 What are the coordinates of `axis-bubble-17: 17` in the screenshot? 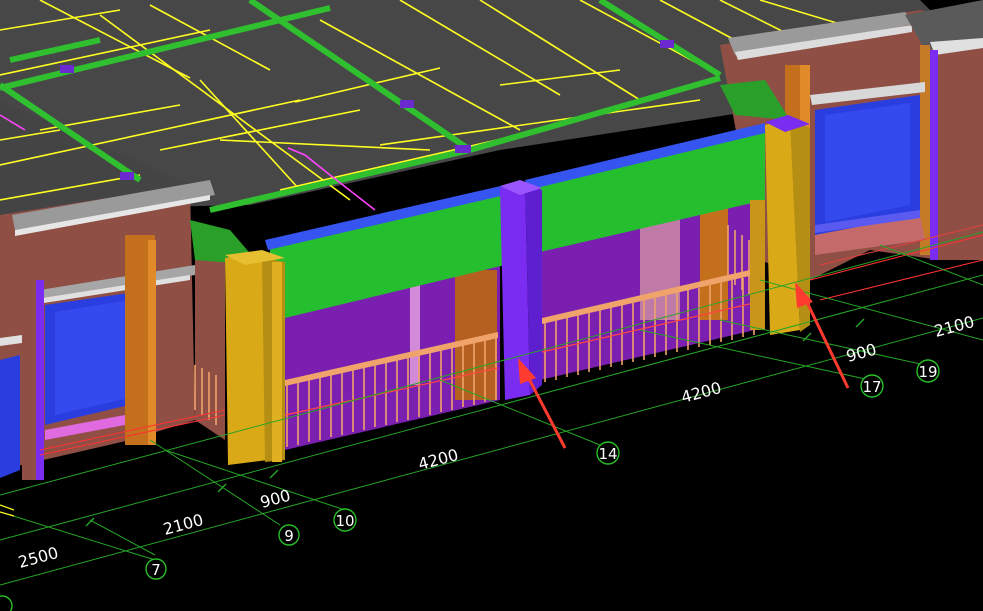 It's located at (872, 386).